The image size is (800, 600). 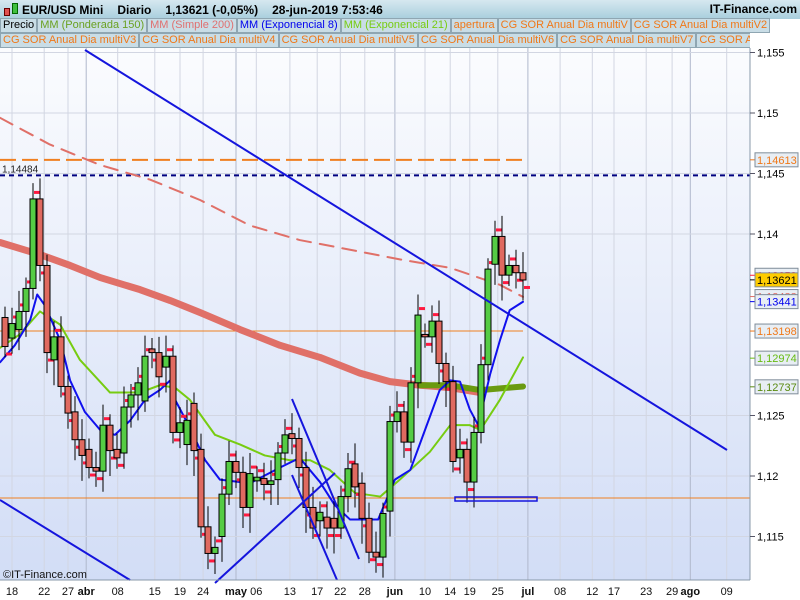 I want to click on datetime: 28-jun-2019 7:53:46, so click(x=327, y=9).